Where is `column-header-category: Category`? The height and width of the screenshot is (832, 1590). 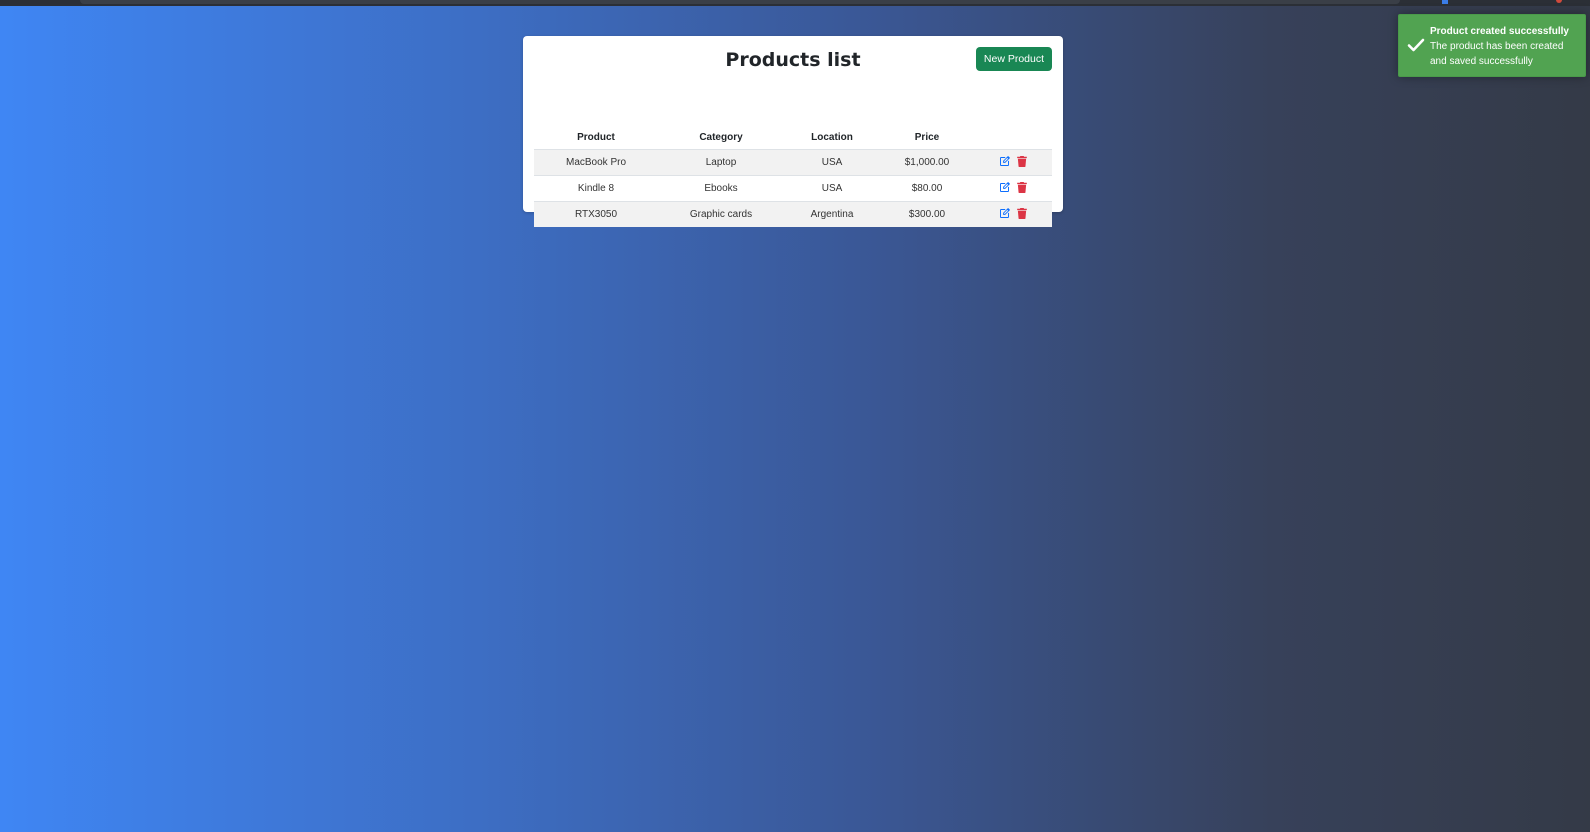 column-header-category: Category is located at coordinates (721, 137).